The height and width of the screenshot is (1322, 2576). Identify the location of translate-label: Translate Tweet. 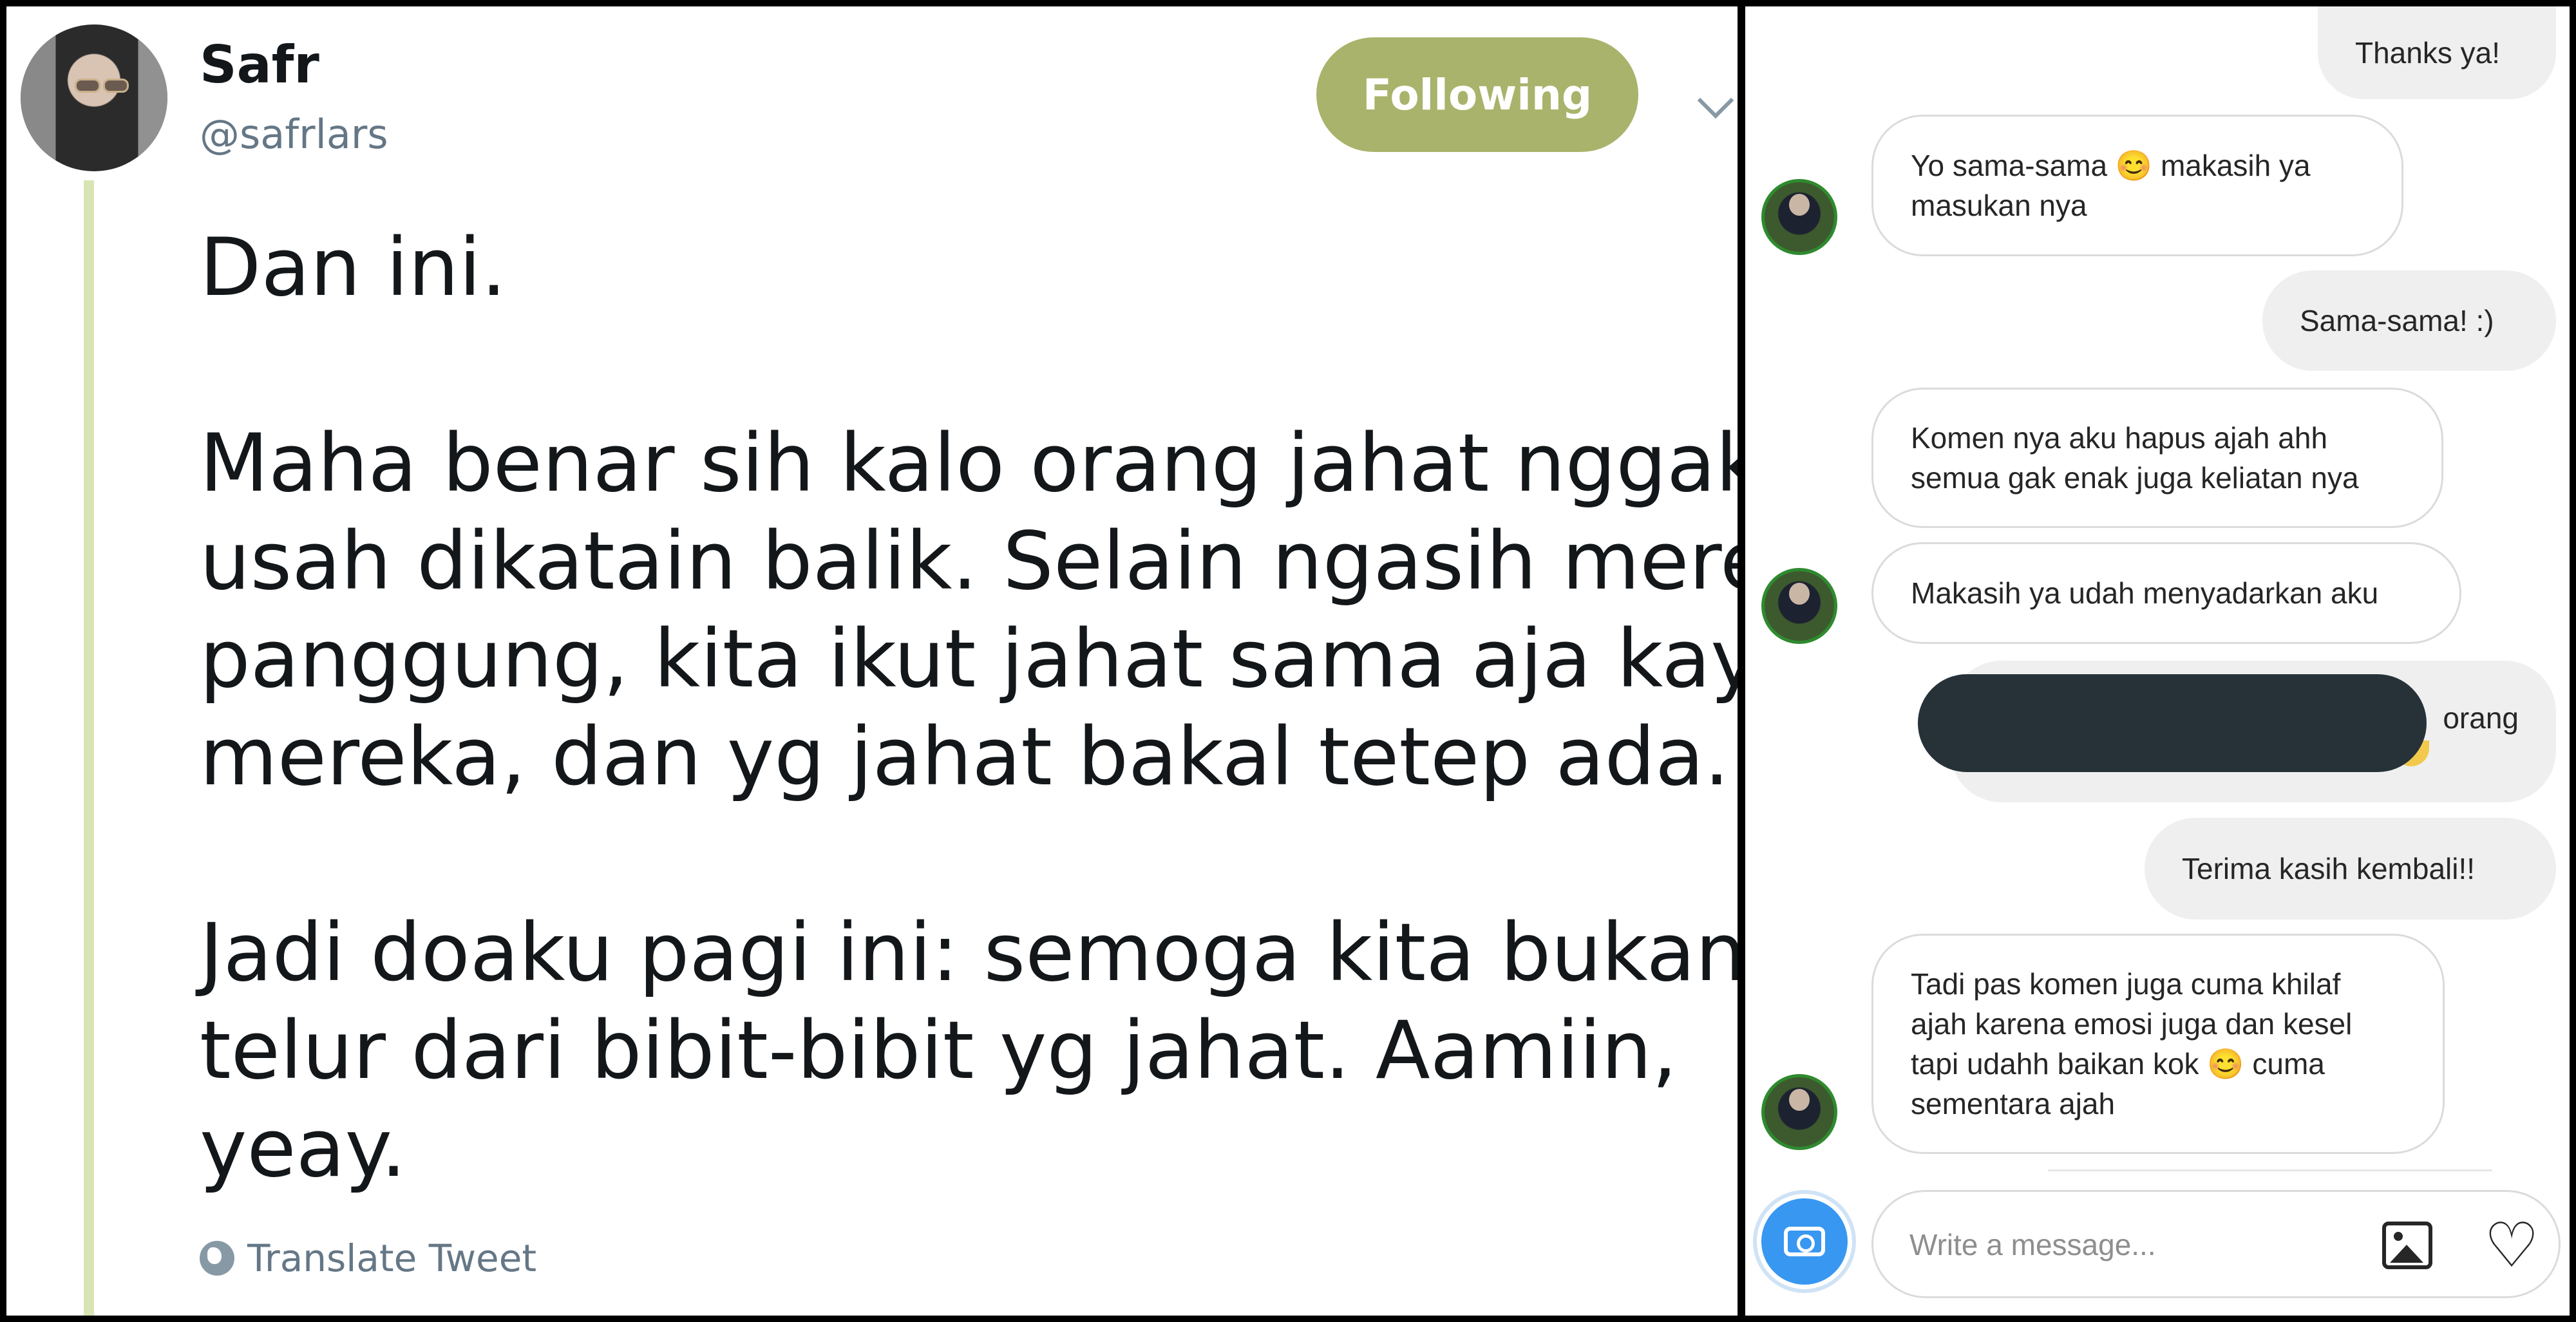
(392, 1258).